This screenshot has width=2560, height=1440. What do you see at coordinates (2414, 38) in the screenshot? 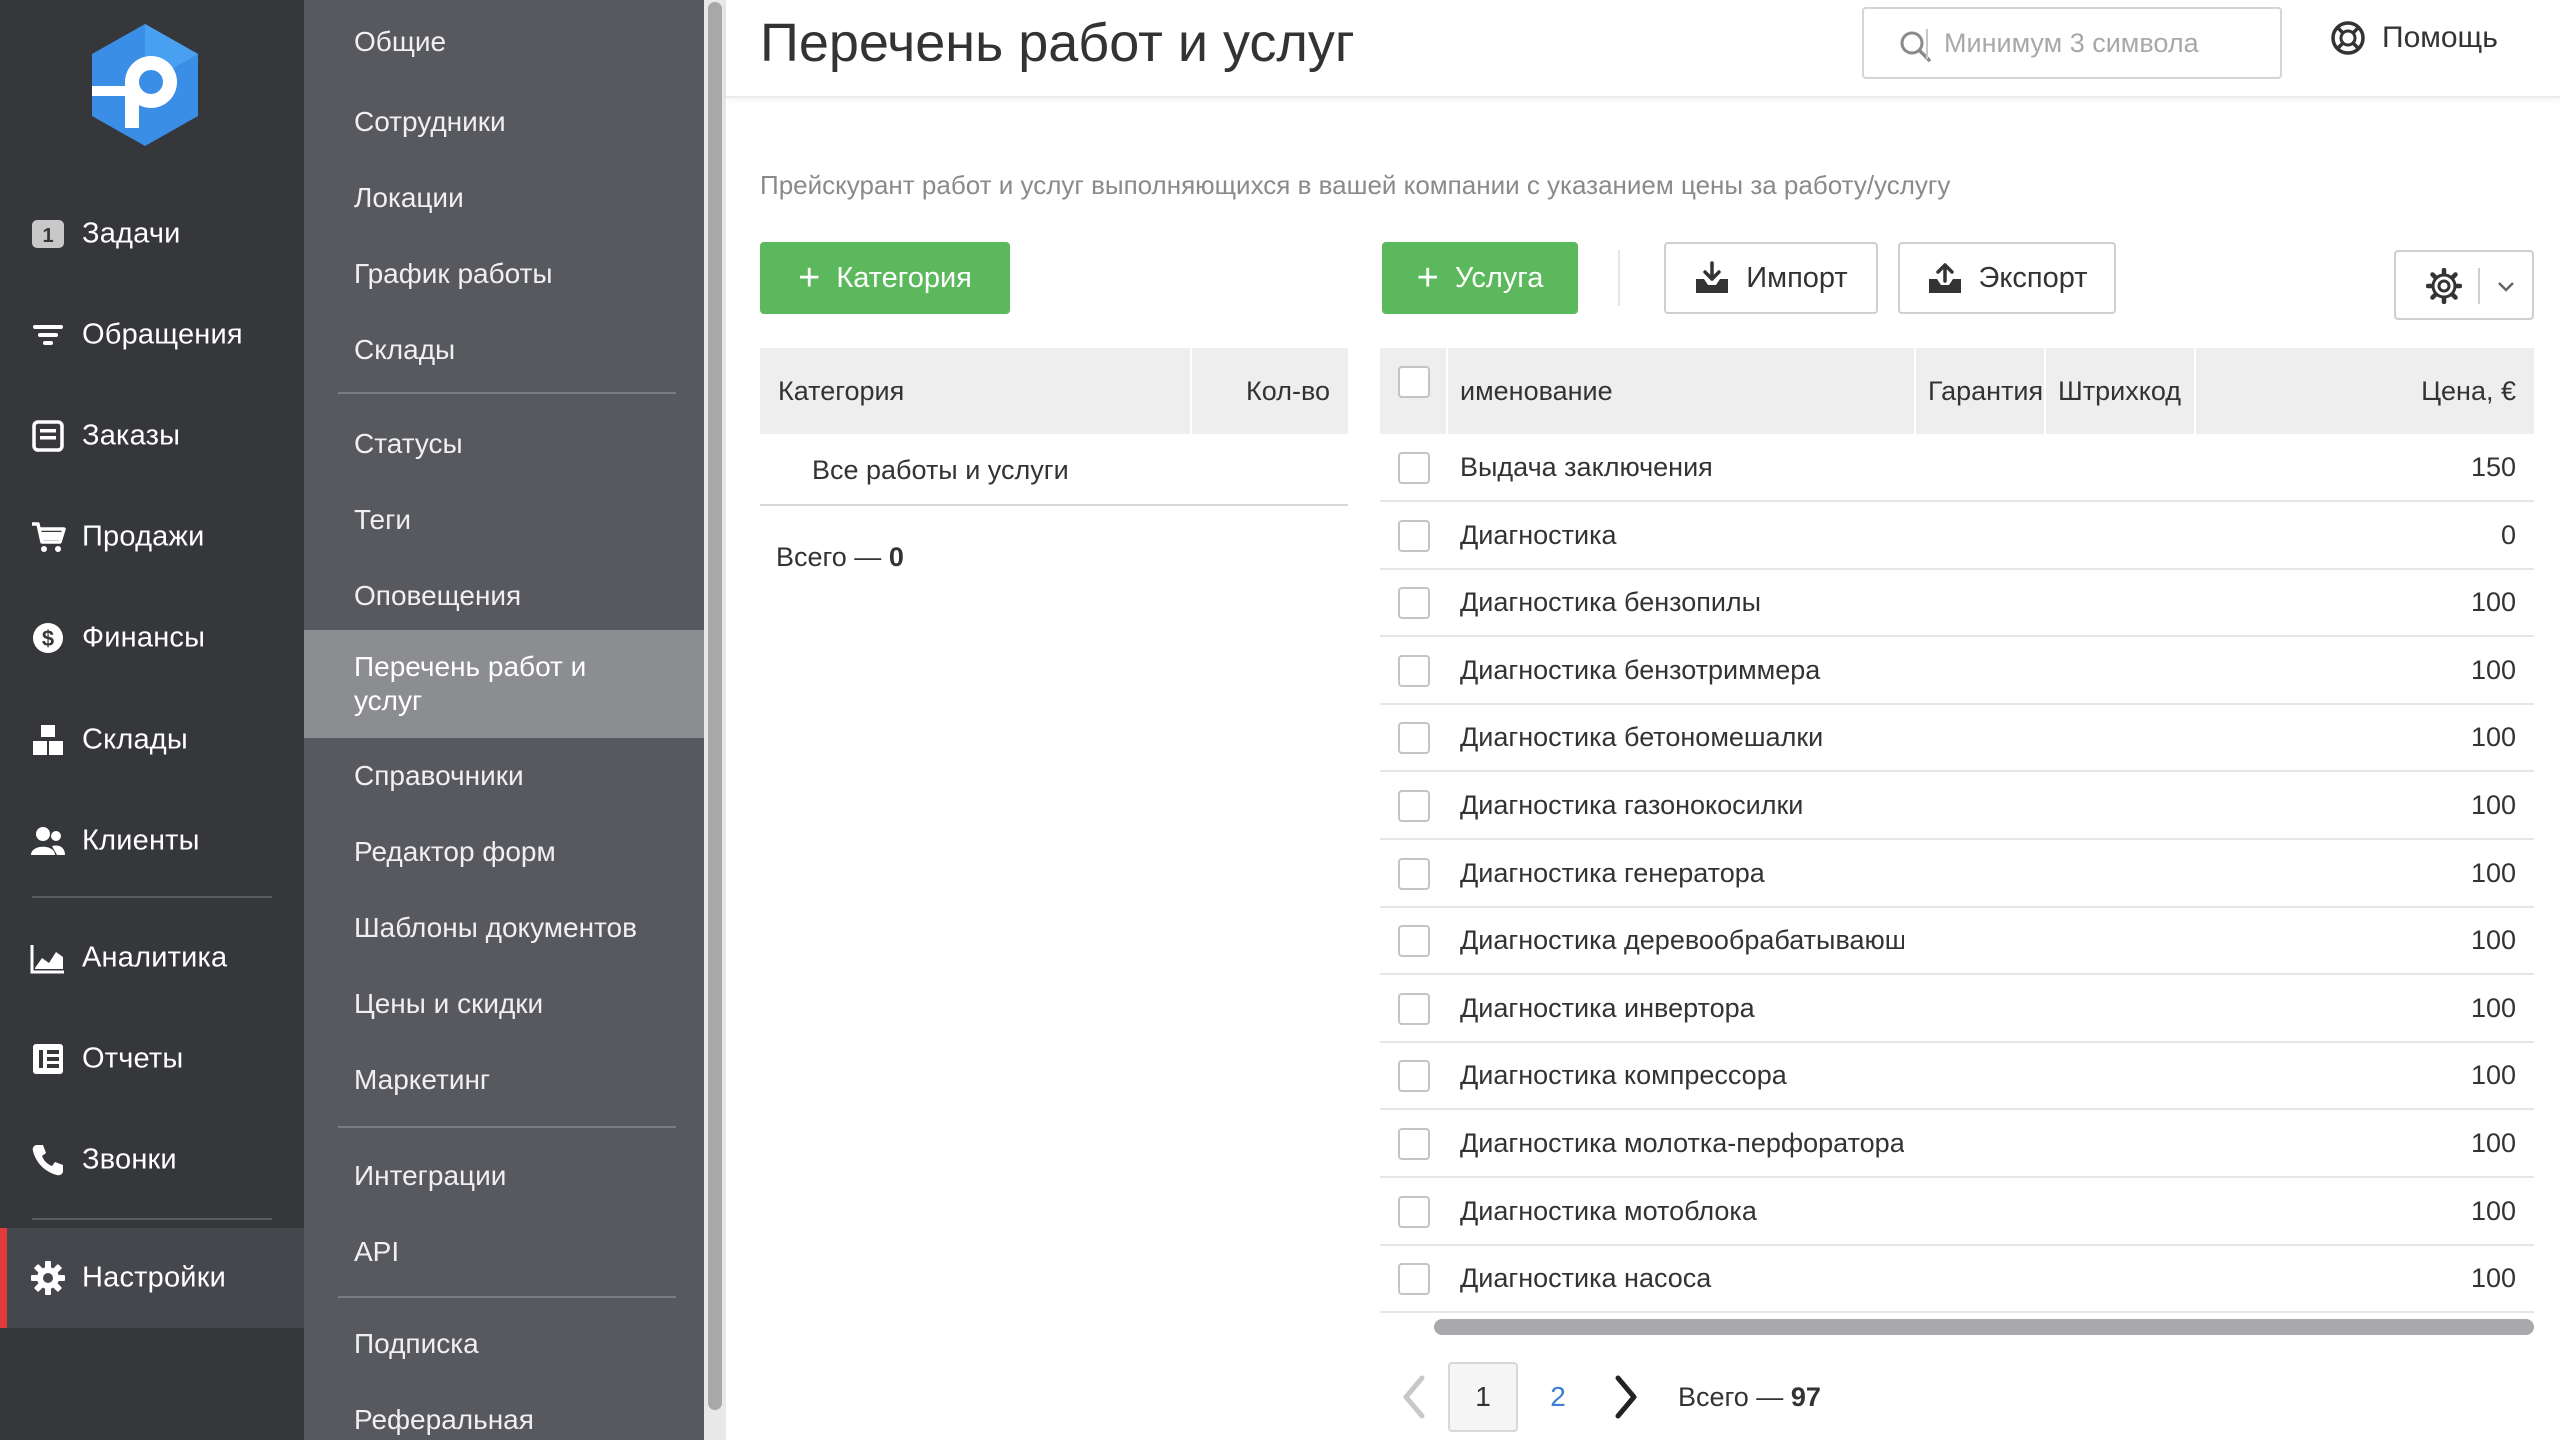
I see `help-button: Помощь` at bounding box center [2414, 38].